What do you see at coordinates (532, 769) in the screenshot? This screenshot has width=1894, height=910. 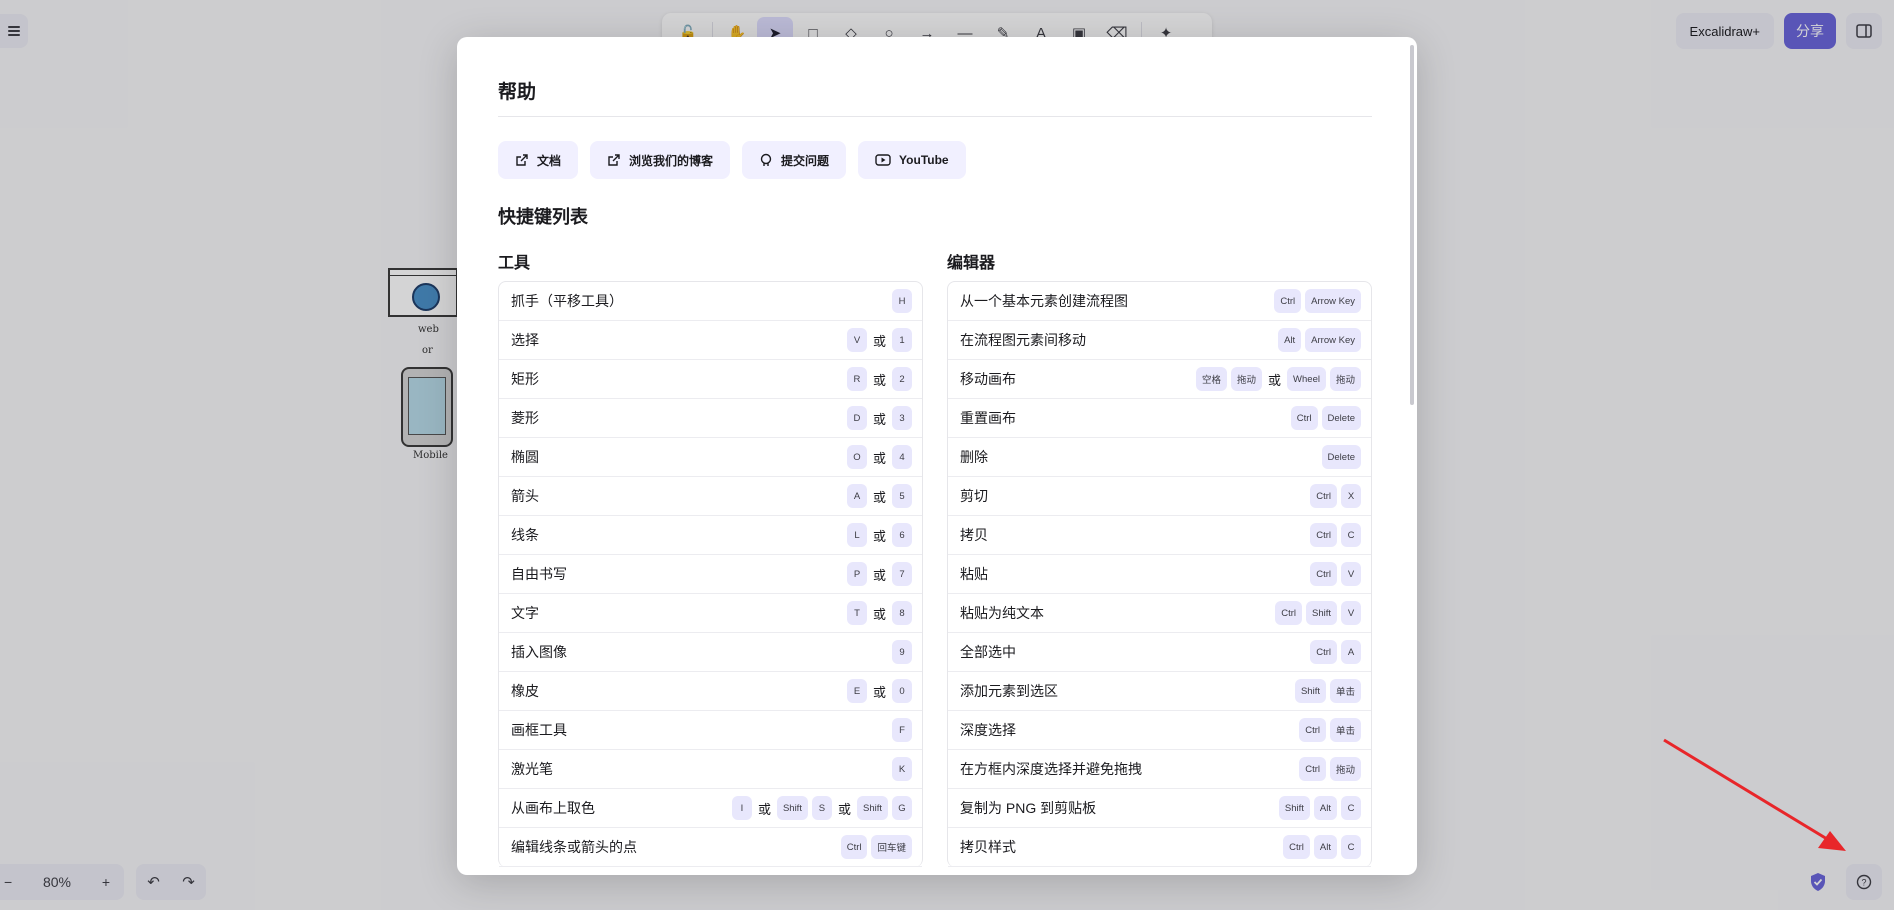 I see `shortcut-label: 激光笔` at bounding box center [532, 769].